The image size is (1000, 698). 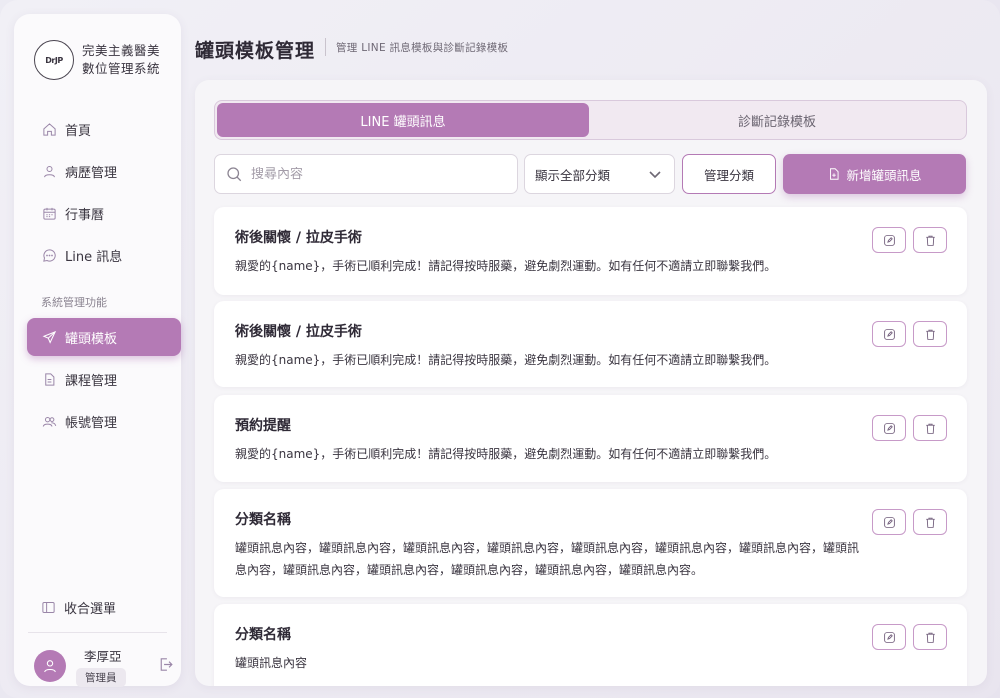 What do you see at coordinates (91, 423) in the screenshot?
I see `sidebar-item-label: 帳號管理` at bounding box center [91, 423].